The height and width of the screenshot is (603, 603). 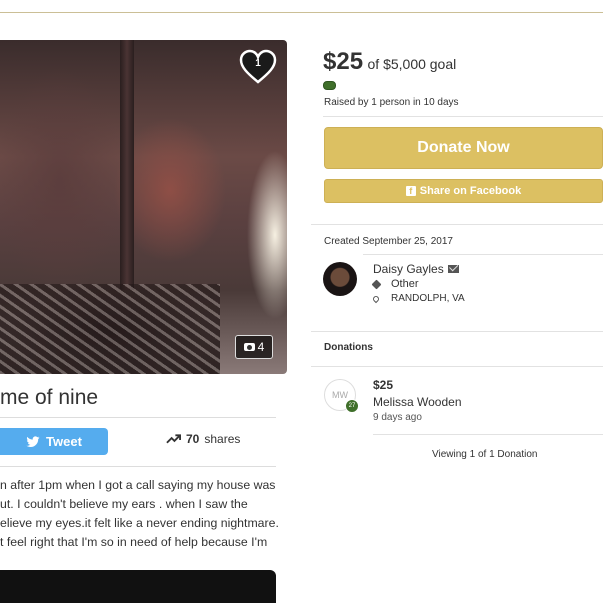 I want to click on donor-badge: 27, so click(x=352, y=406).